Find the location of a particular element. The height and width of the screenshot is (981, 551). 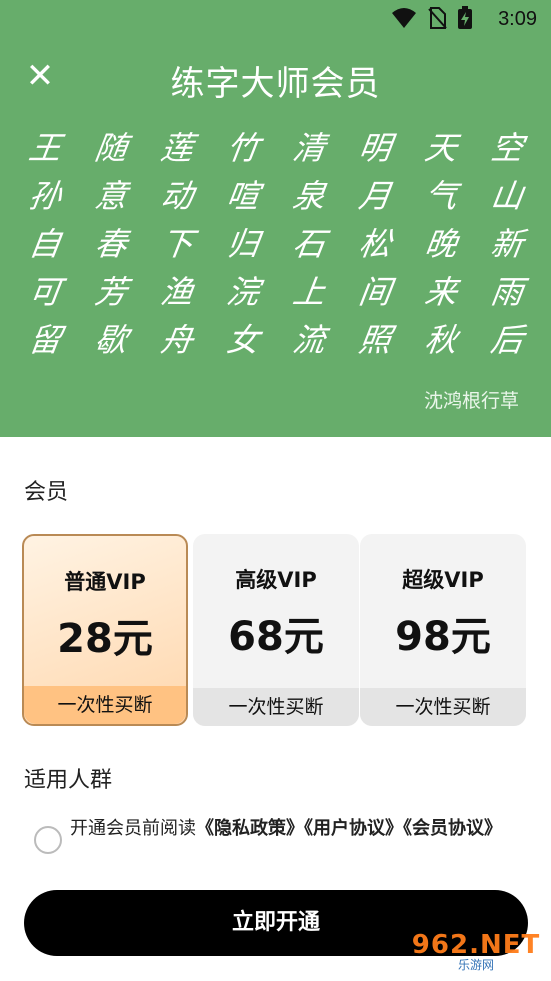

calligraphy-char: 孙 is located at coordinates (45, 196).